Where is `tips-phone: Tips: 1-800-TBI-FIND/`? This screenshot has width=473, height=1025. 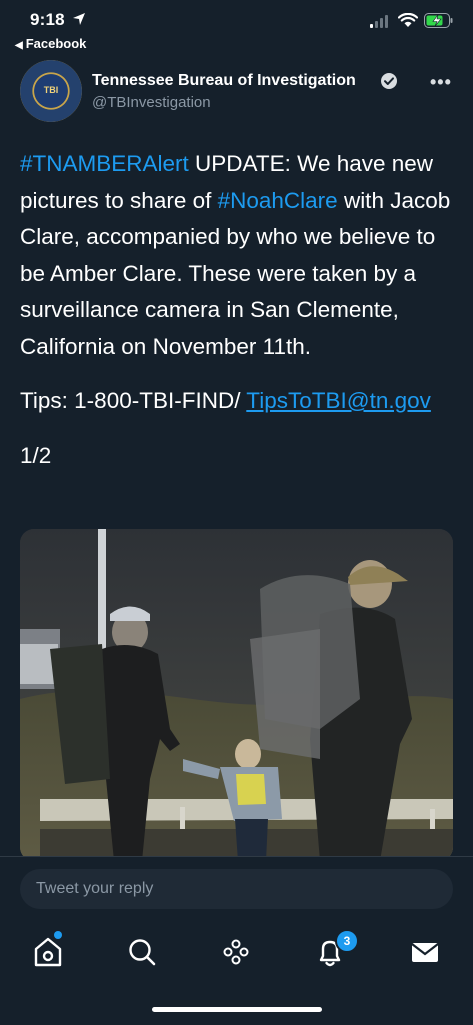 tips-phone: Tips: 1-800-TBI-FIND/ is located at coordinates (133, 400).